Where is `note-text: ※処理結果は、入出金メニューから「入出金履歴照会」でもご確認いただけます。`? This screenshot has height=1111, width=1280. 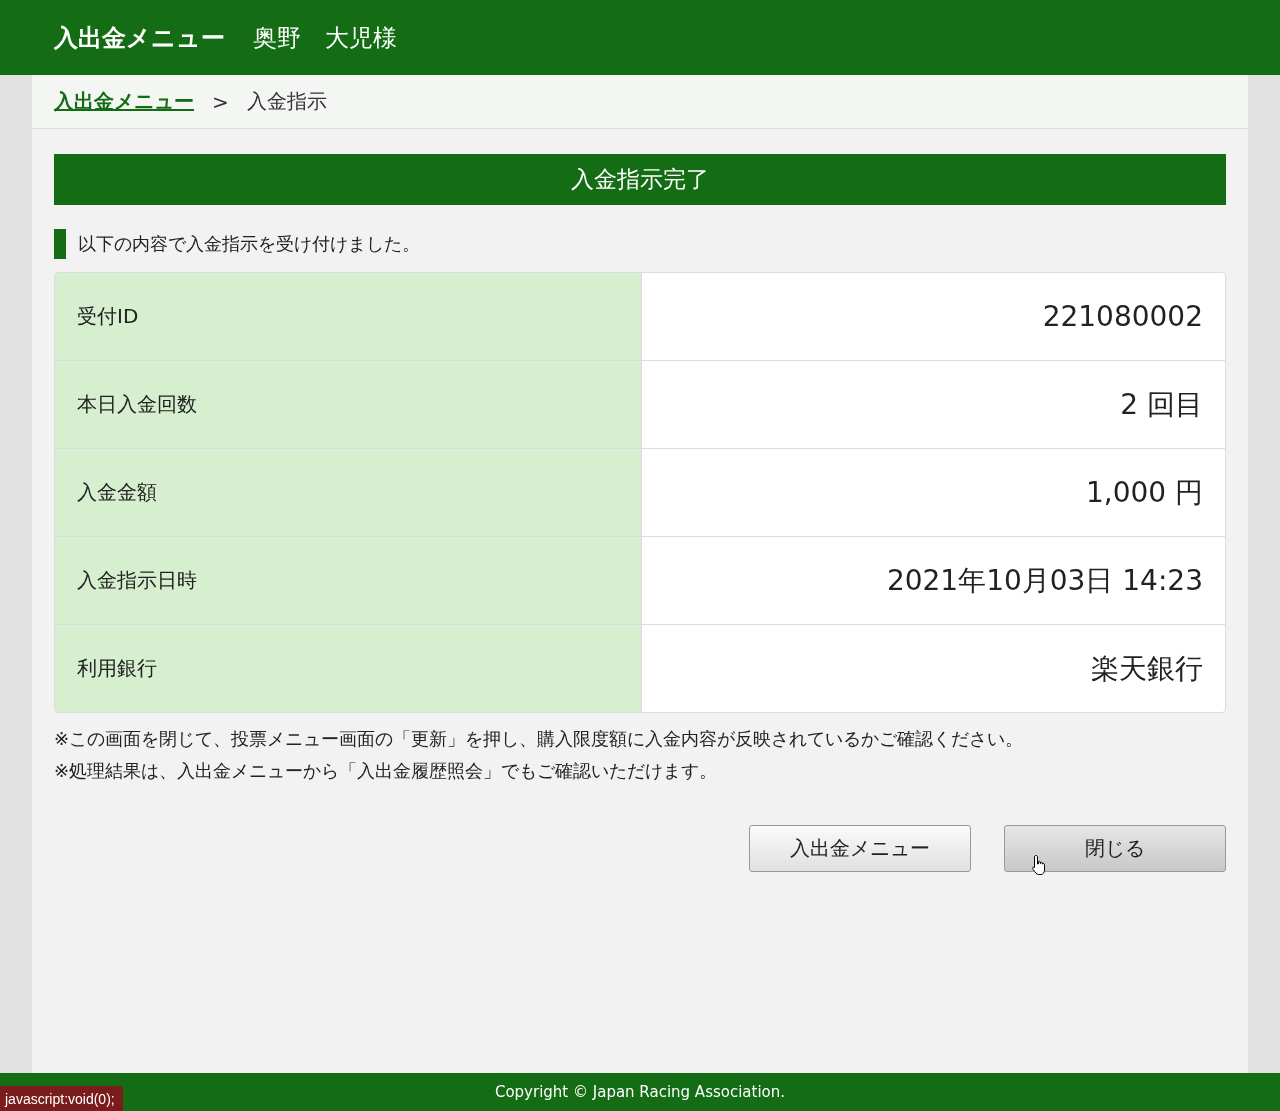 note-text: ※処理結果は、入出金メニューから「入出金履歴照会」でもご確認いただけます。 is located at coordinates (386, 771).